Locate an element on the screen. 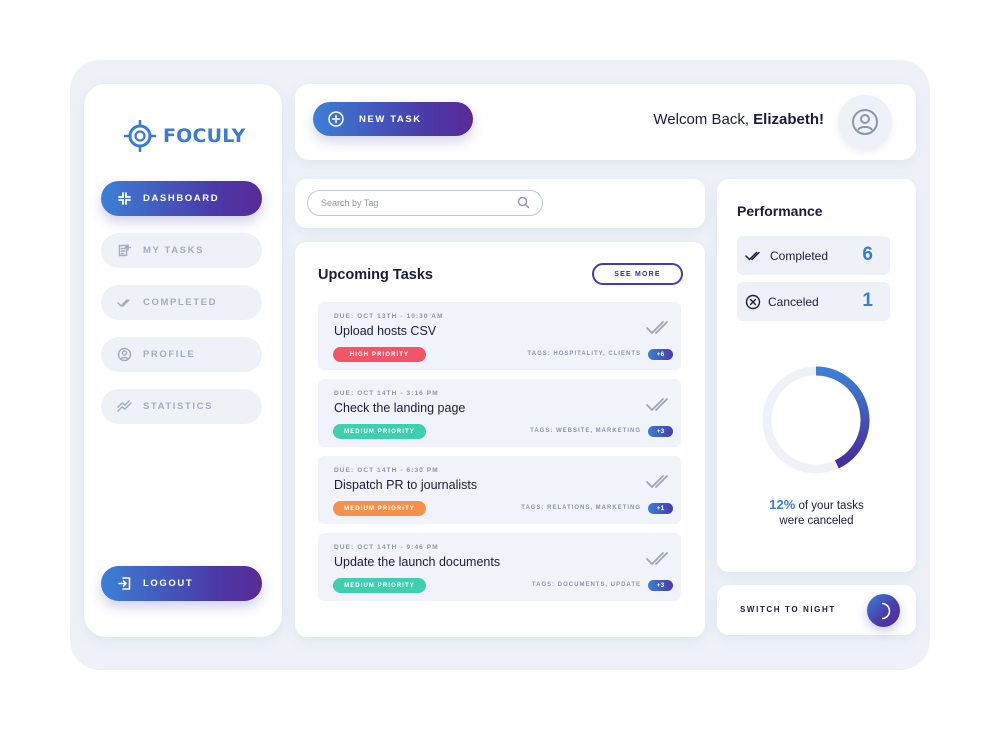 Image resolution: width=1000 pixels, height=730 pixels. logout-icon is located at coordinates (124, 583).